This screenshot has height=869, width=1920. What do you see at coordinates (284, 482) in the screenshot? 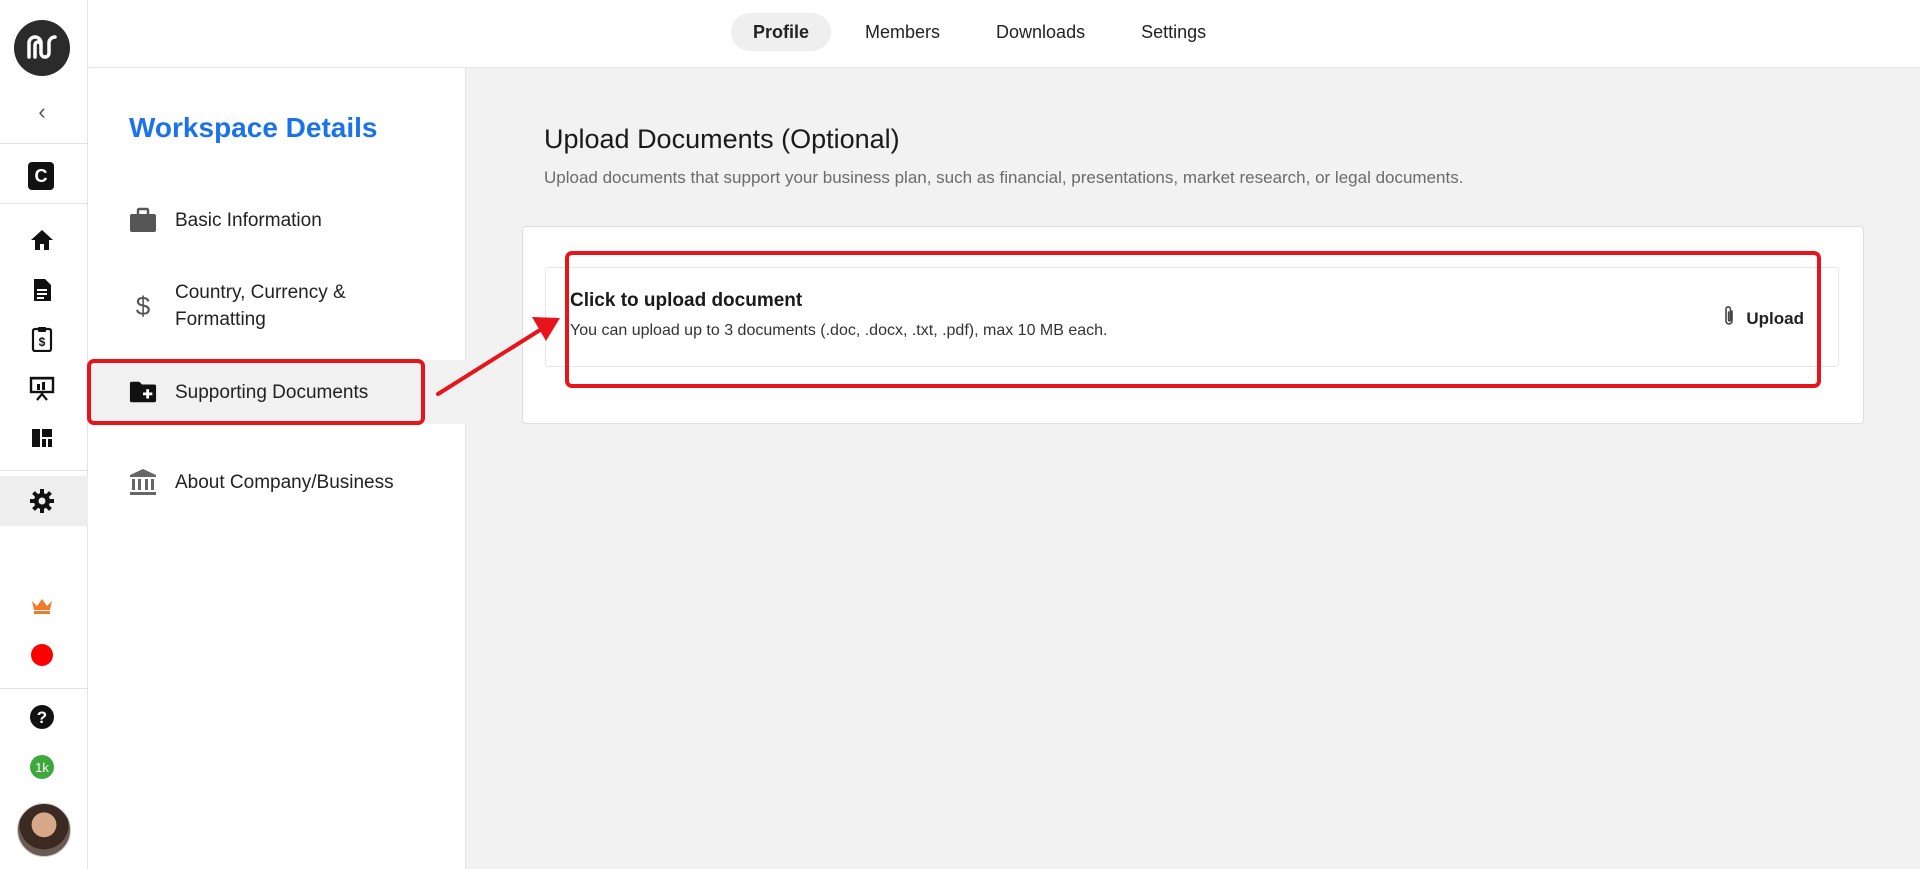
I see `sidebar-item-label: About Company/Business` at bounding box center [284, 482].